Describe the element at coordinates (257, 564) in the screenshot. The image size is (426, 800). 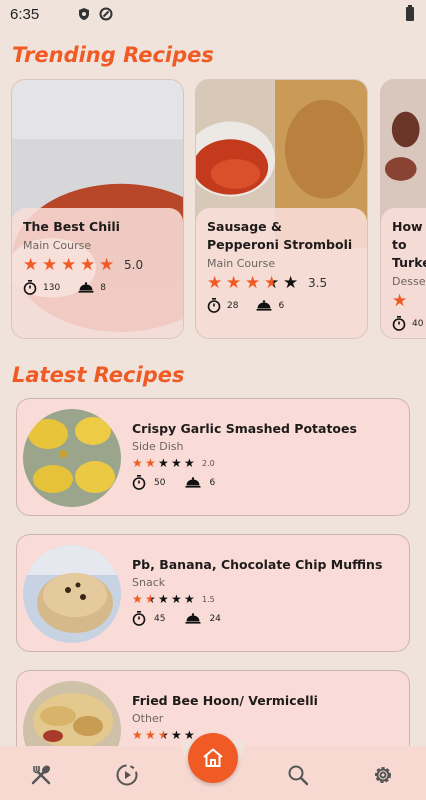
I see `recipe-title: Pb, Banana, Chocolate Chip Muffins` at that location.